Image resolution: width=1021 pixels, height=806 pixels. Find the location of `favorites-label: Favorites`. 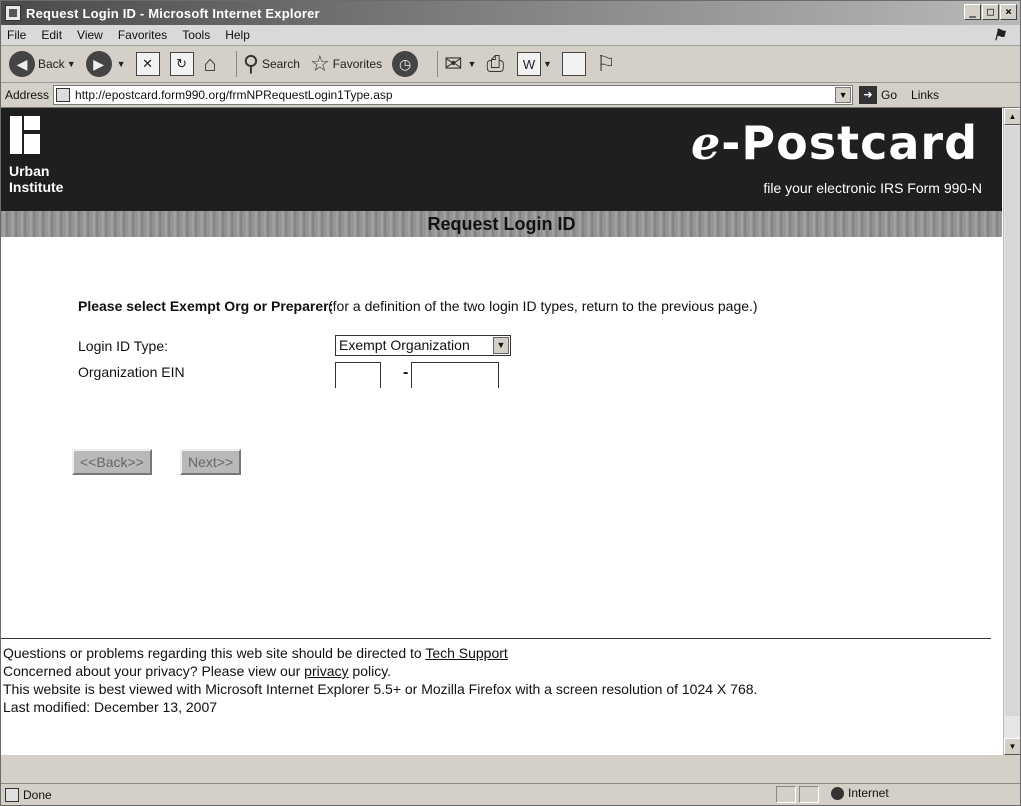

favorites-label: Favorites is located at coordinates (357, 64).